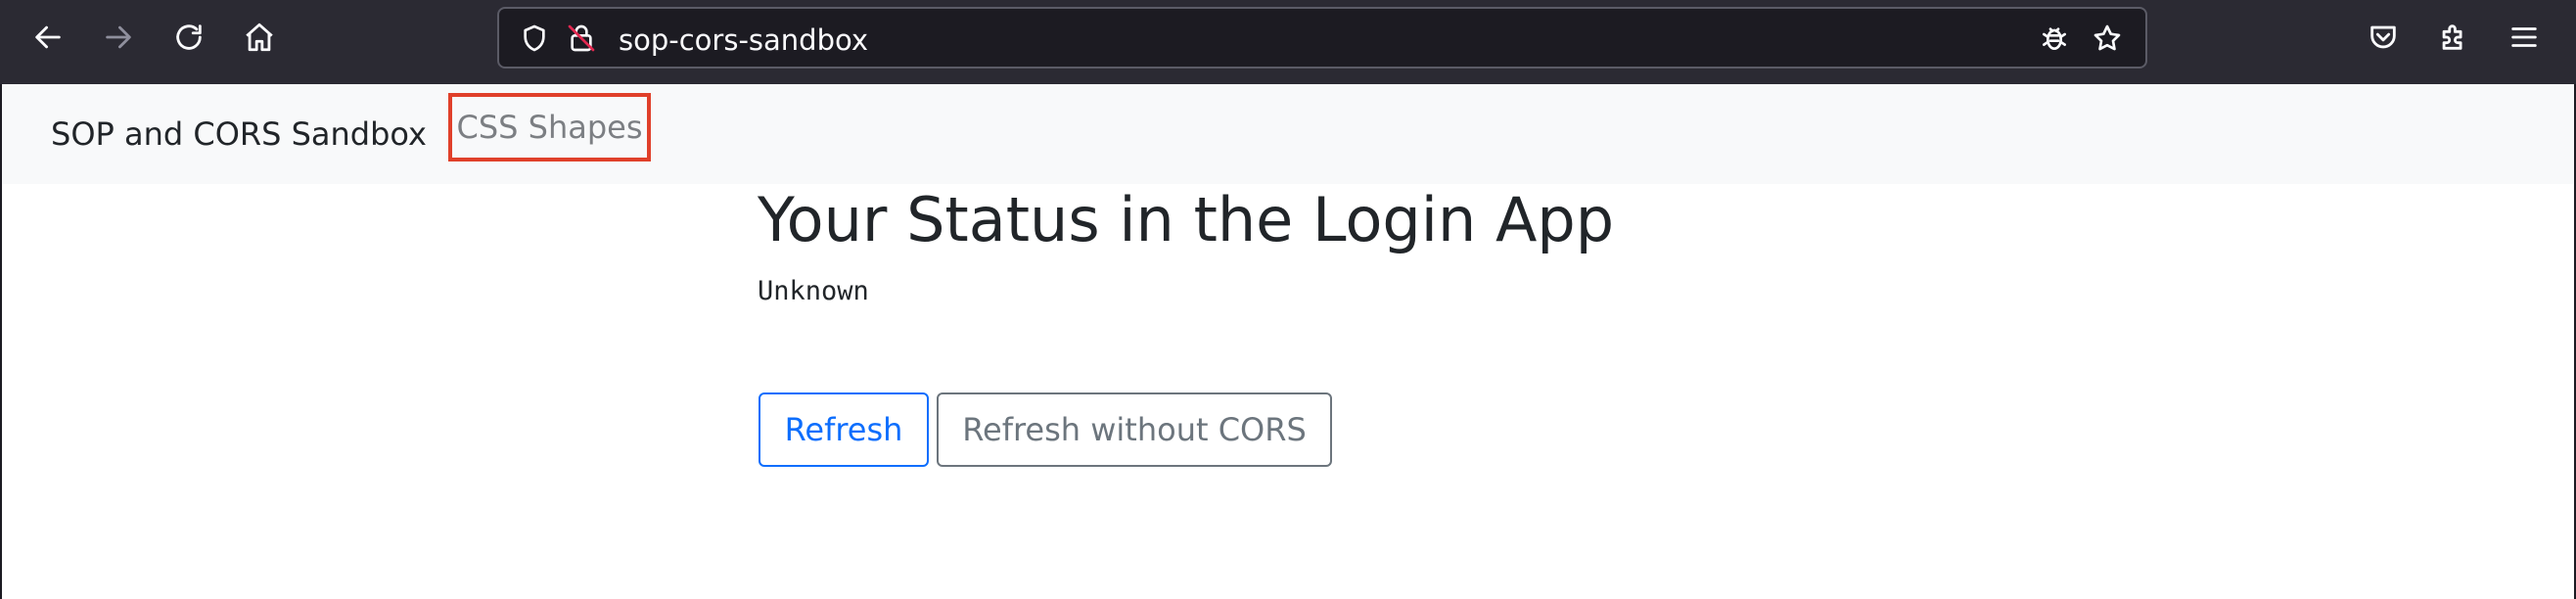 The height and width of the screenshot is (599, 2576). Describe the element at coordinates (844, 429) in the screenshot. I see `refresh-button: Refresh` at that location.